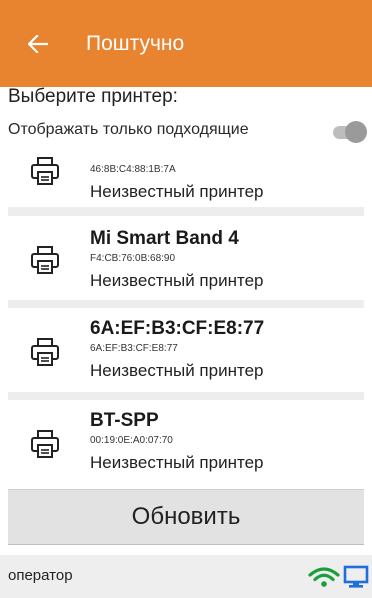  Describe the element at coordinates (356, 132) in the screenshot. I see `toggle-thumb` at that location.